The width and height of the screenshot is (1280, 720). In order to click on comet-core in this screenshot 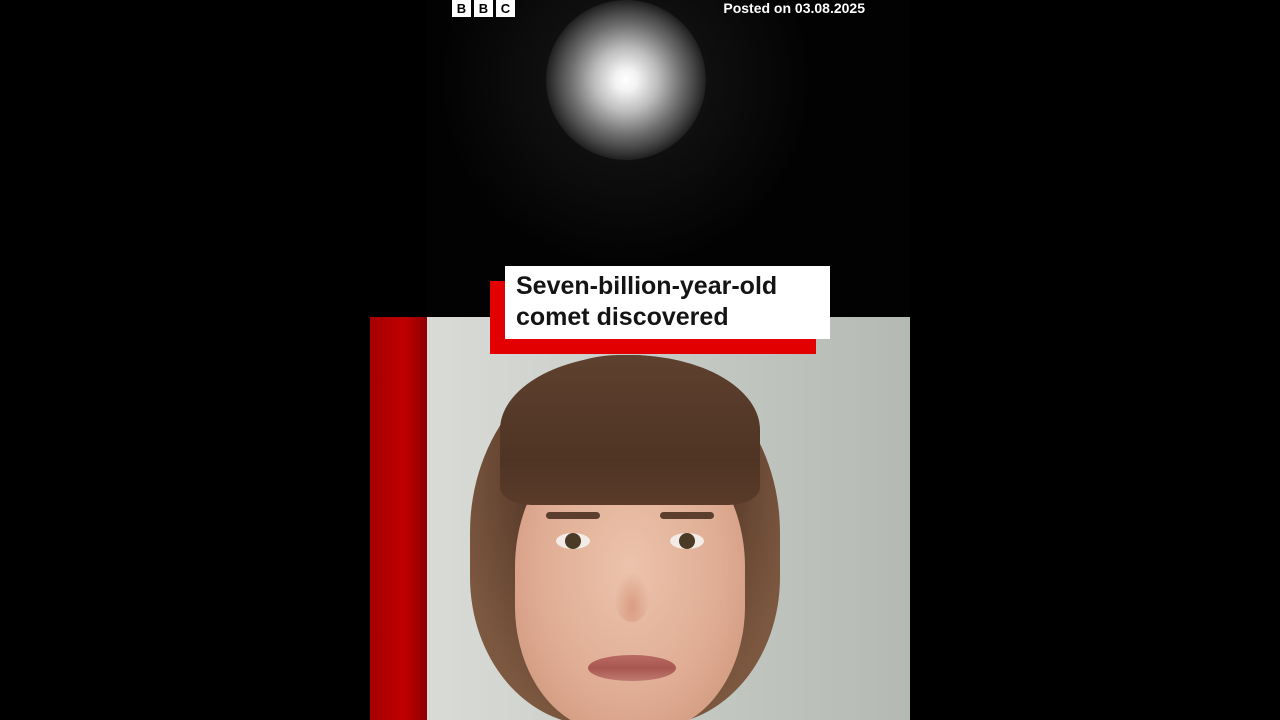, I will do `click(626, 80)`.